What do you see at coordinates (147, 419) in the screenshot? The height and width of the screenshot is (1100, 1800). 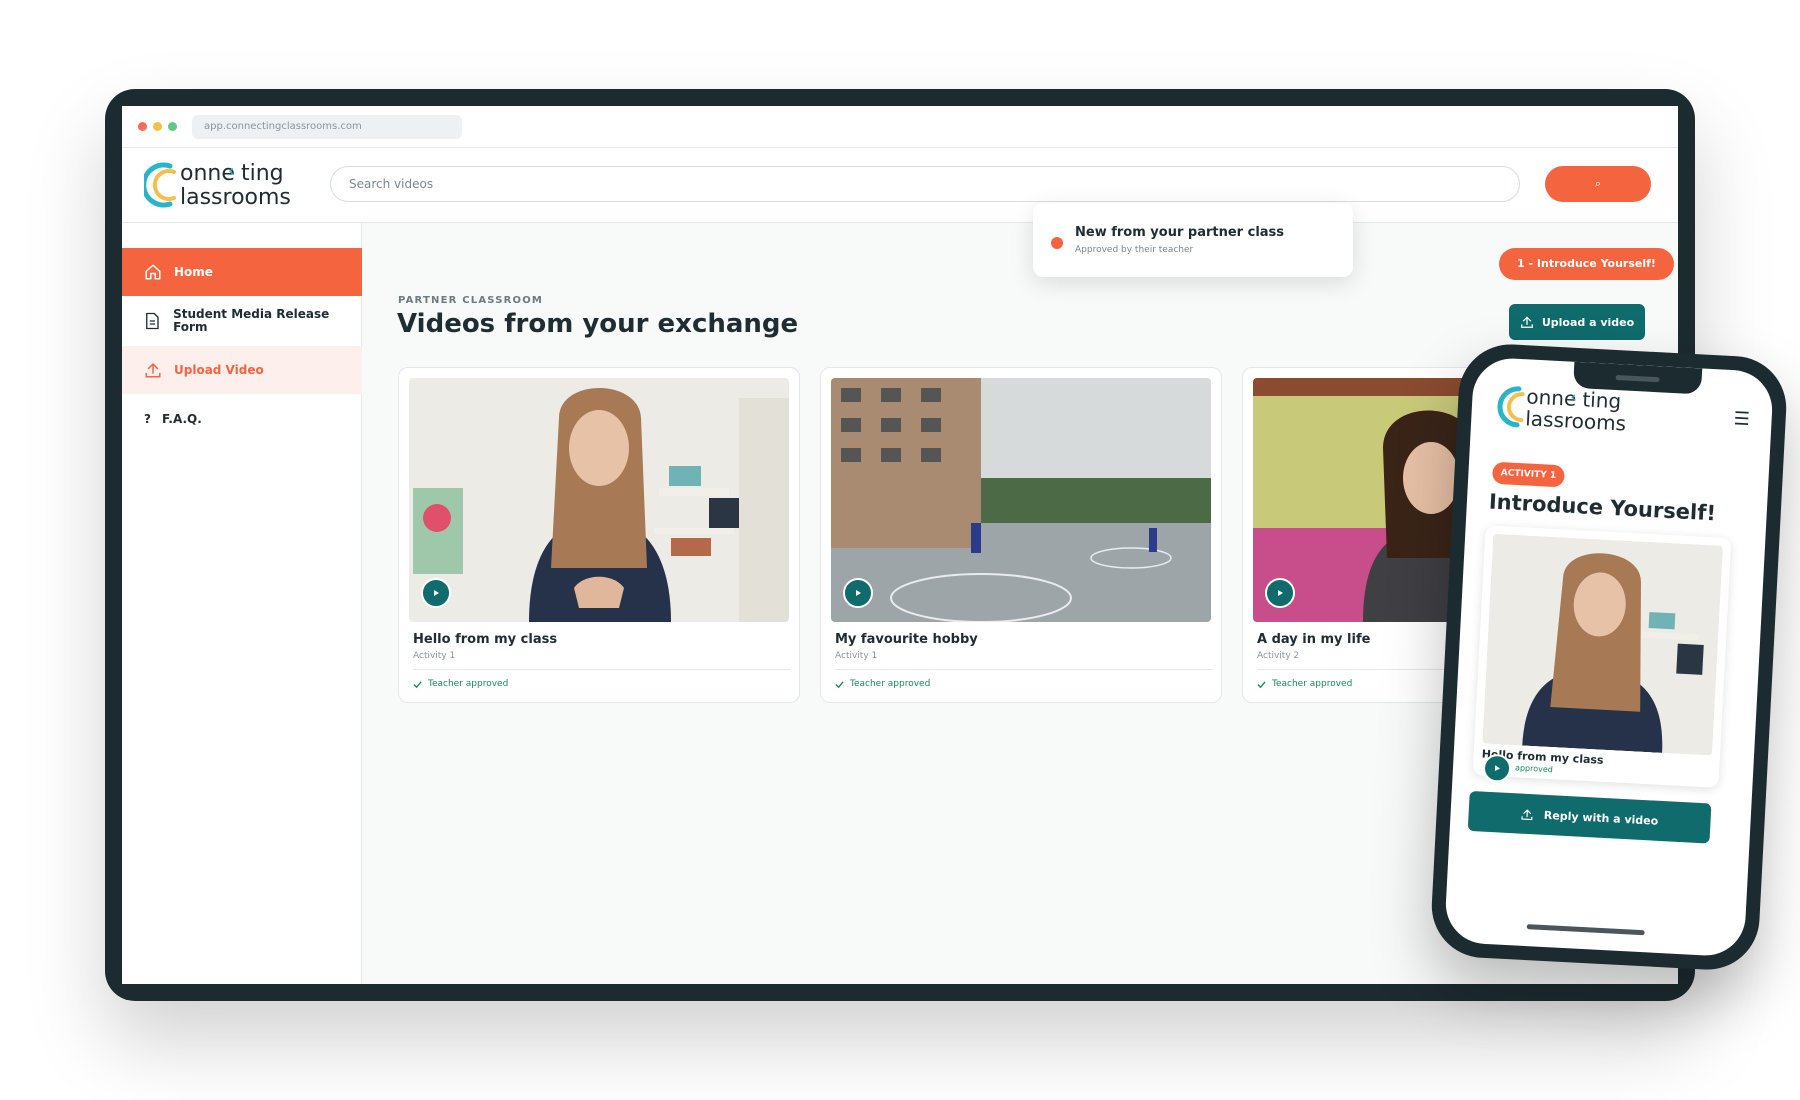 I see `question-icon: ?` at bounding box center [147, 419].